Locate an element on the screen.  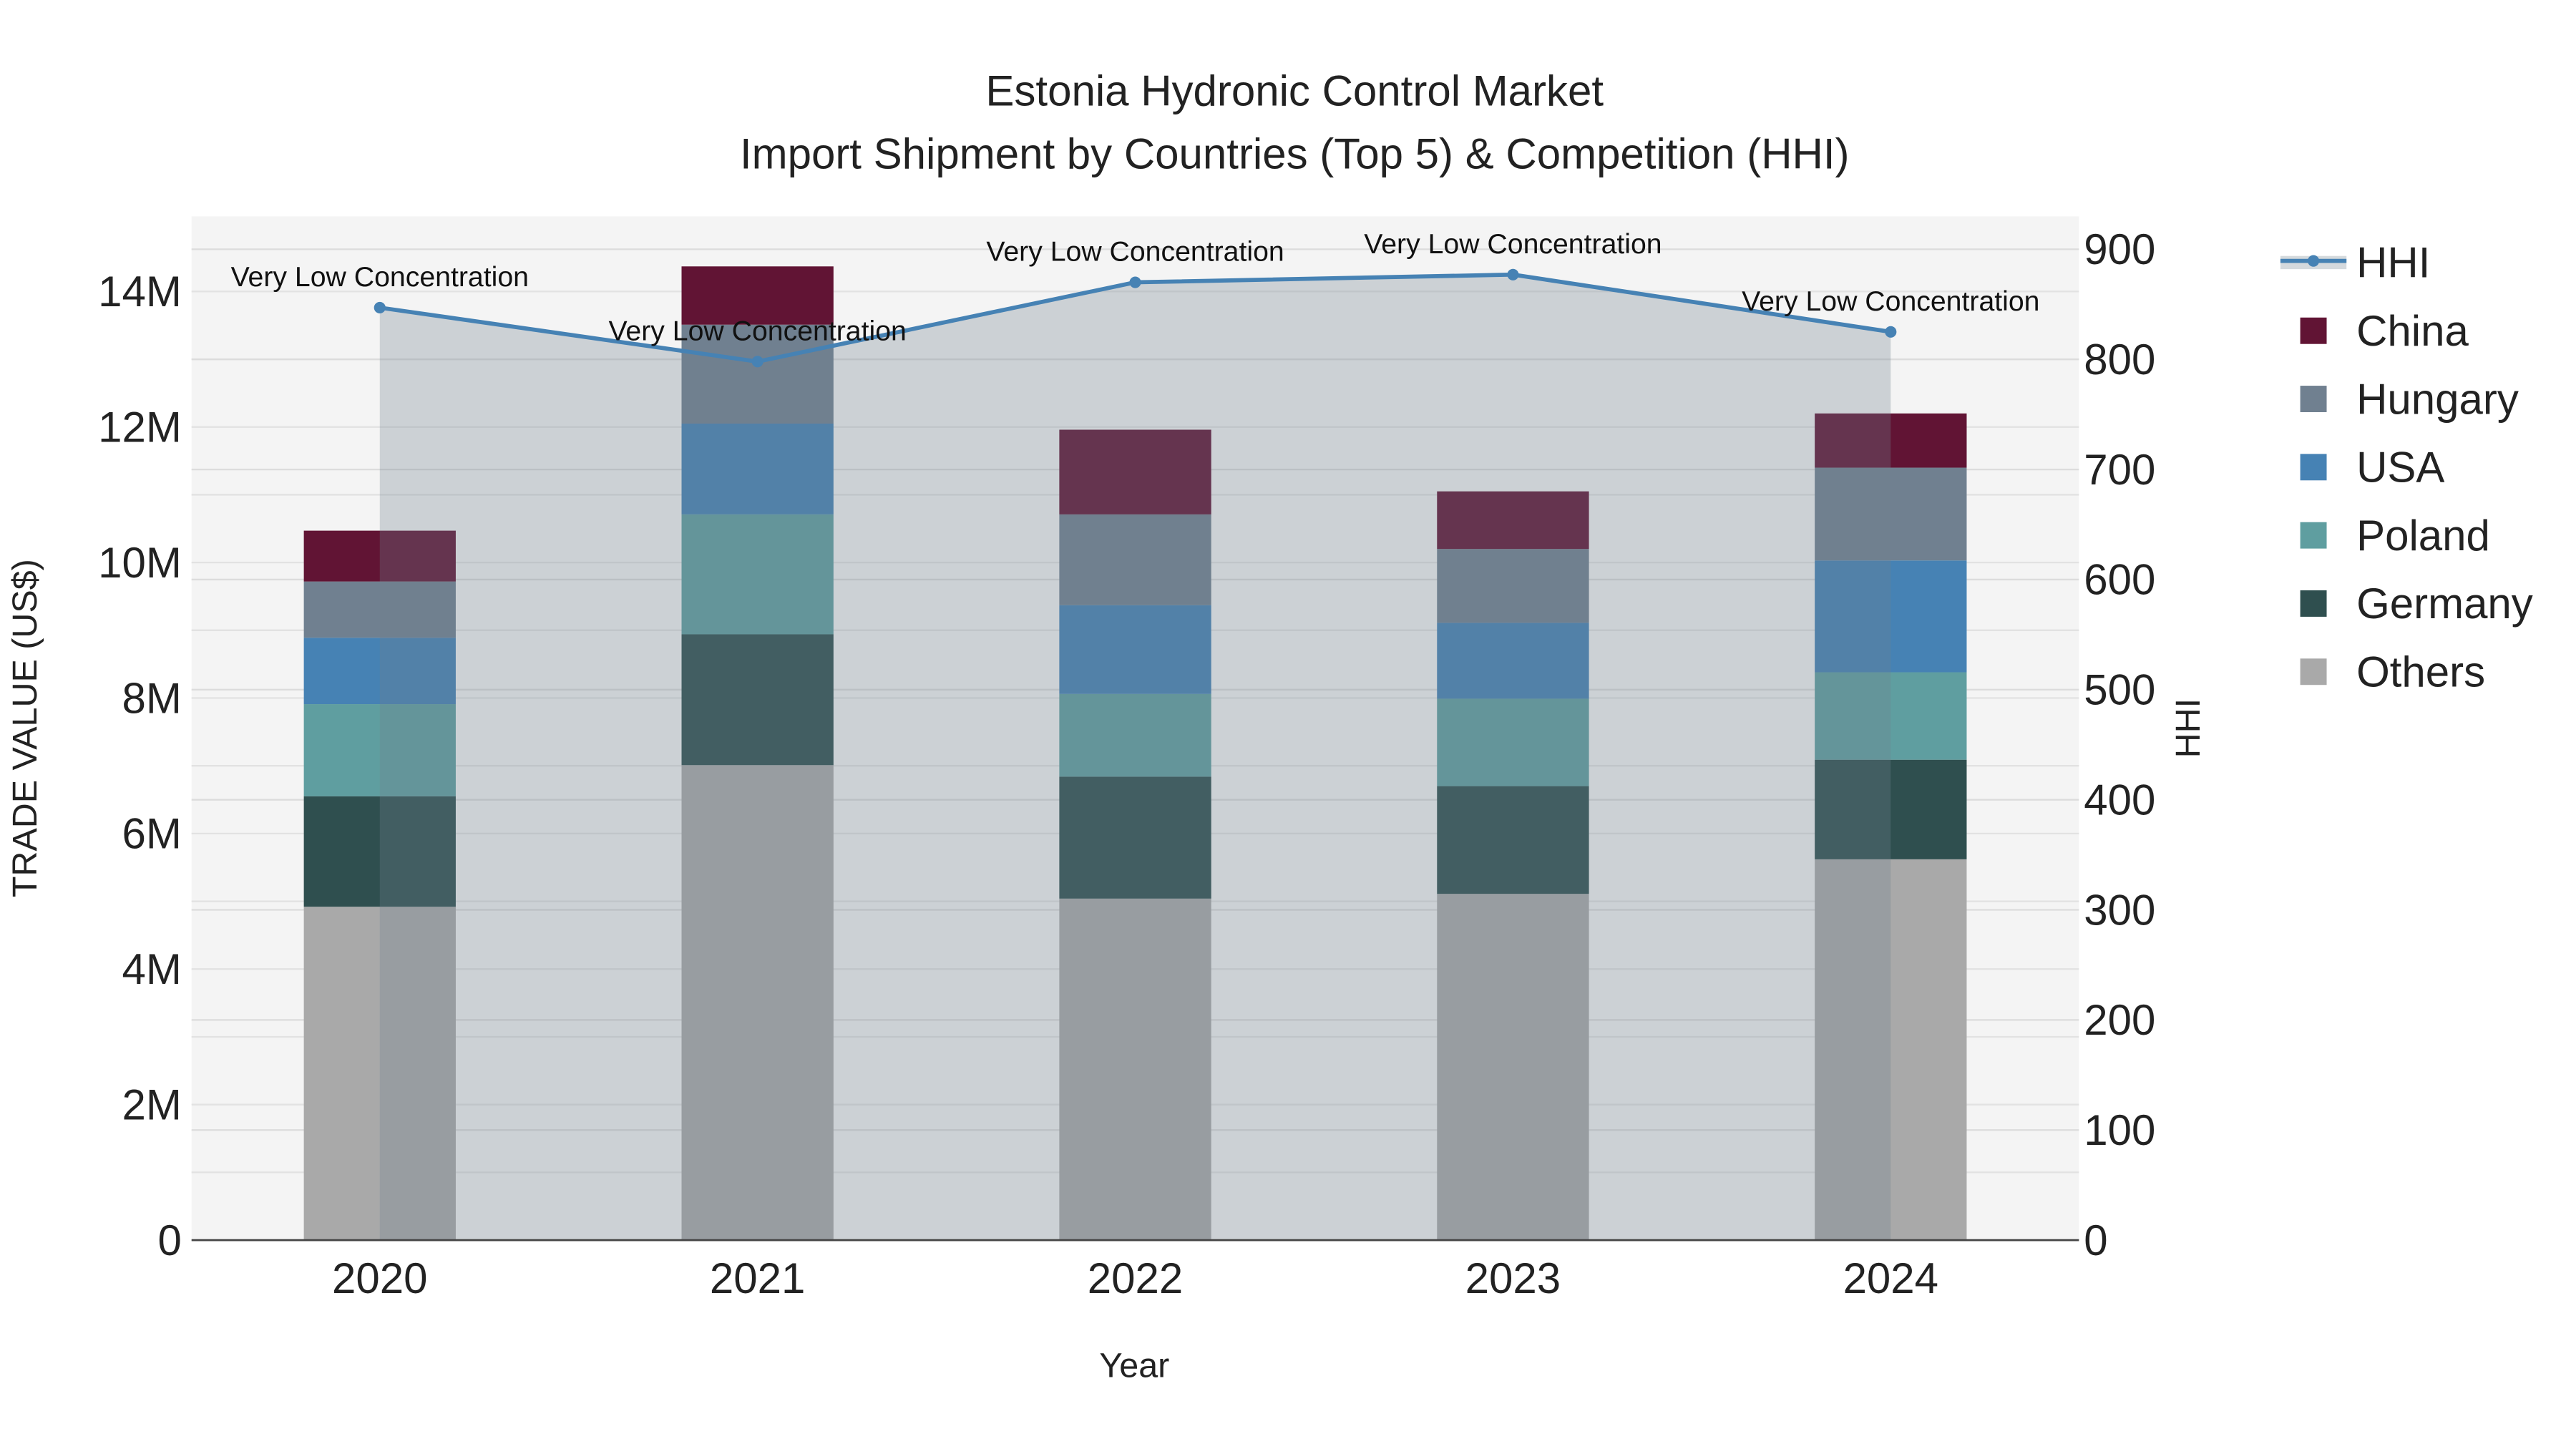
legend-label: China is located at coordinates (2412, 331).